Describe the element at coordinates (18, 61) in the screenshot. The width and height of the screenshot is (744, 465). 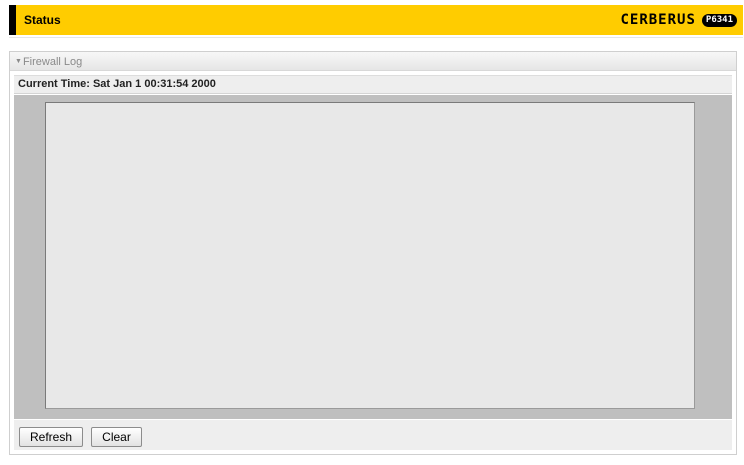
I see `triangle-down-icon: ▼` at that location.